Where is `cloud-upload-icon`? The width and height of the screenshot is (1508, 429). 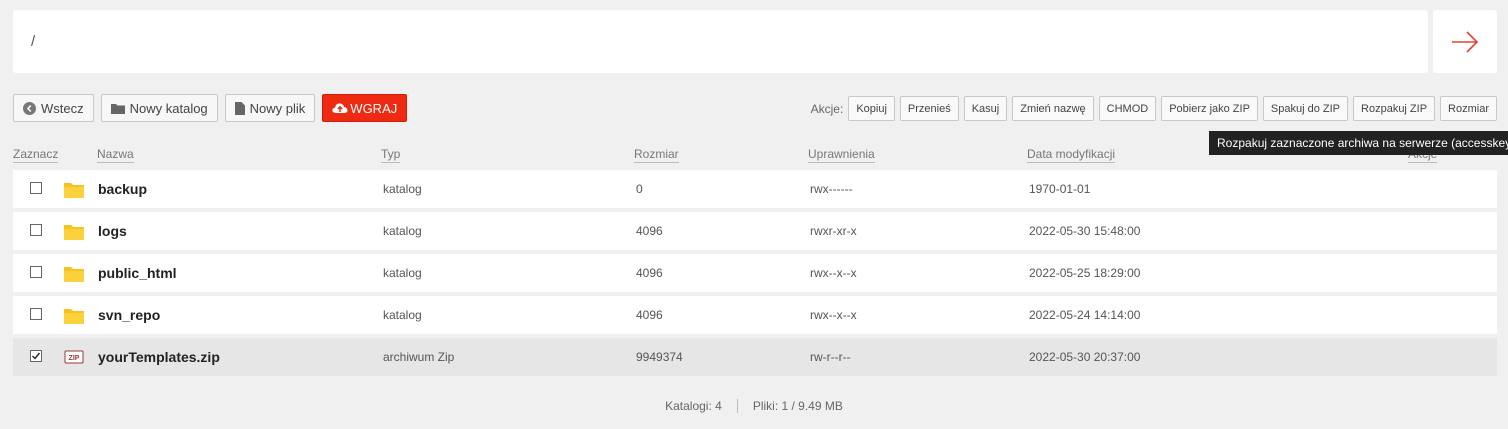 cloud-upload-icon is located at coordinates (340, 108).